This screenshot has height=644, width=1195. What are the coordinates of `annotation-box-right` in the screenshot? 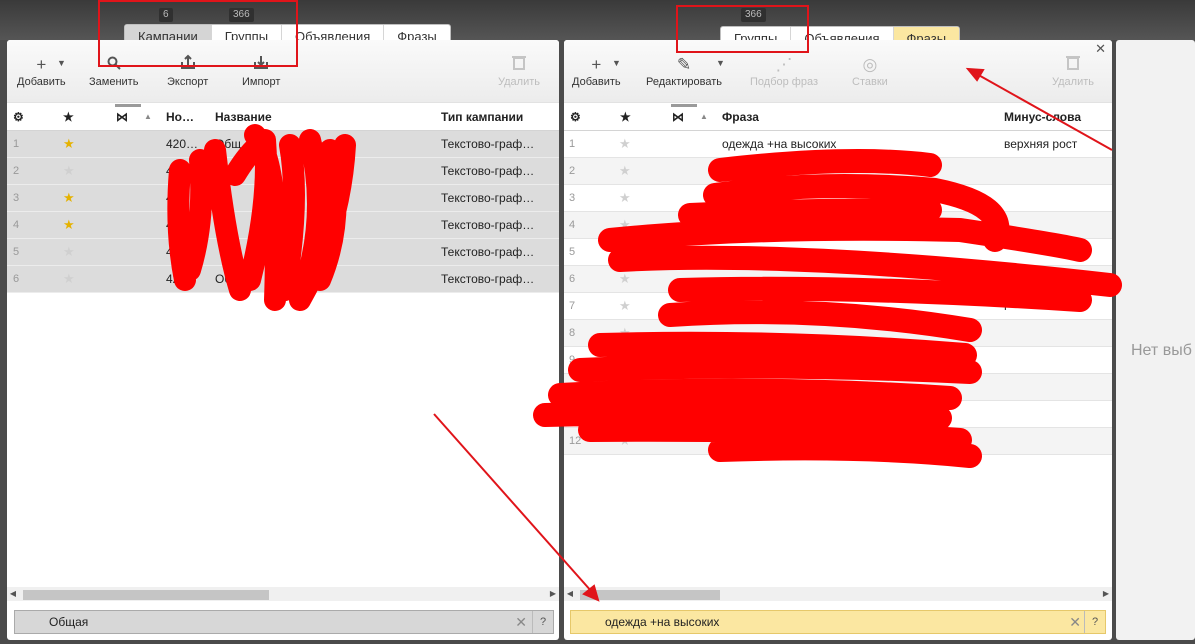 It's located at (742, 29).